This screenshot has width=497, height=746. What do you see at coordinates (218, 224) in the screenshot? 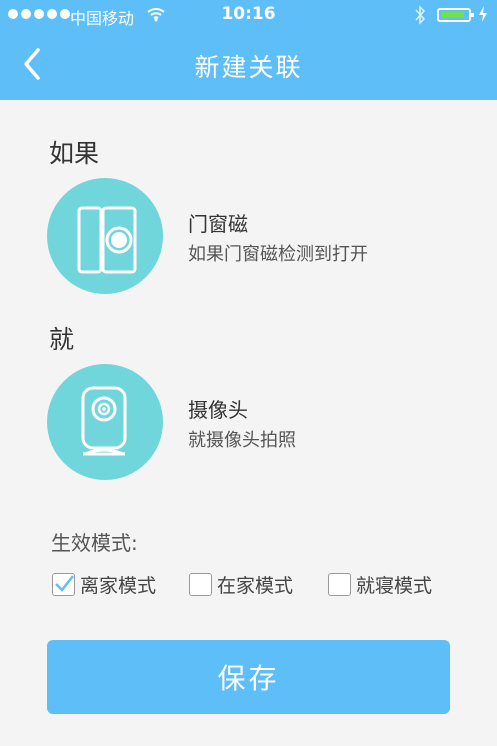
I see `if-device-name: 门窗磁` at bounding box center [218, 224].